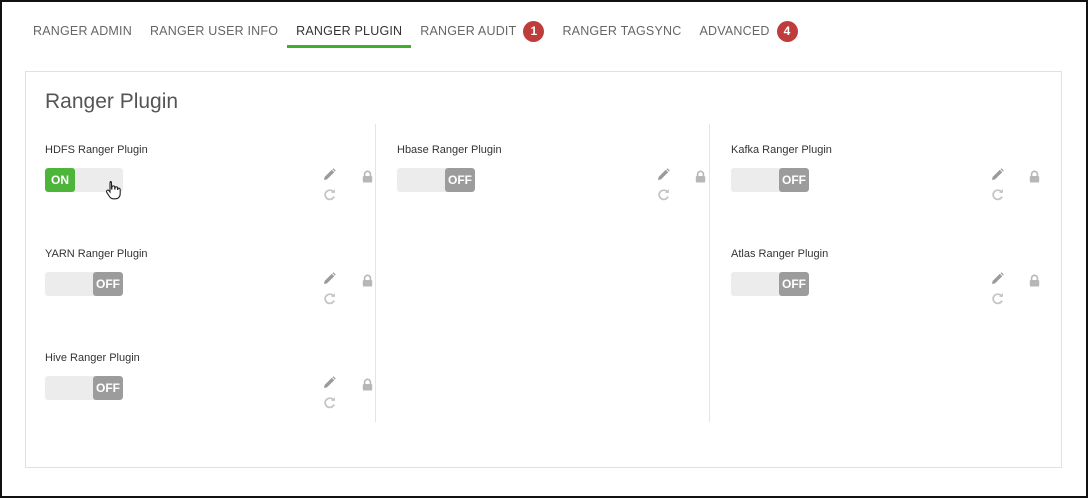 Image resolution: width=1088 pixels, height=498 pixels. What do you see at coordinates (468, 31) in the screenshot?
I see `tab-label: RANGER AUDIT` at bounding box center [468, 31].